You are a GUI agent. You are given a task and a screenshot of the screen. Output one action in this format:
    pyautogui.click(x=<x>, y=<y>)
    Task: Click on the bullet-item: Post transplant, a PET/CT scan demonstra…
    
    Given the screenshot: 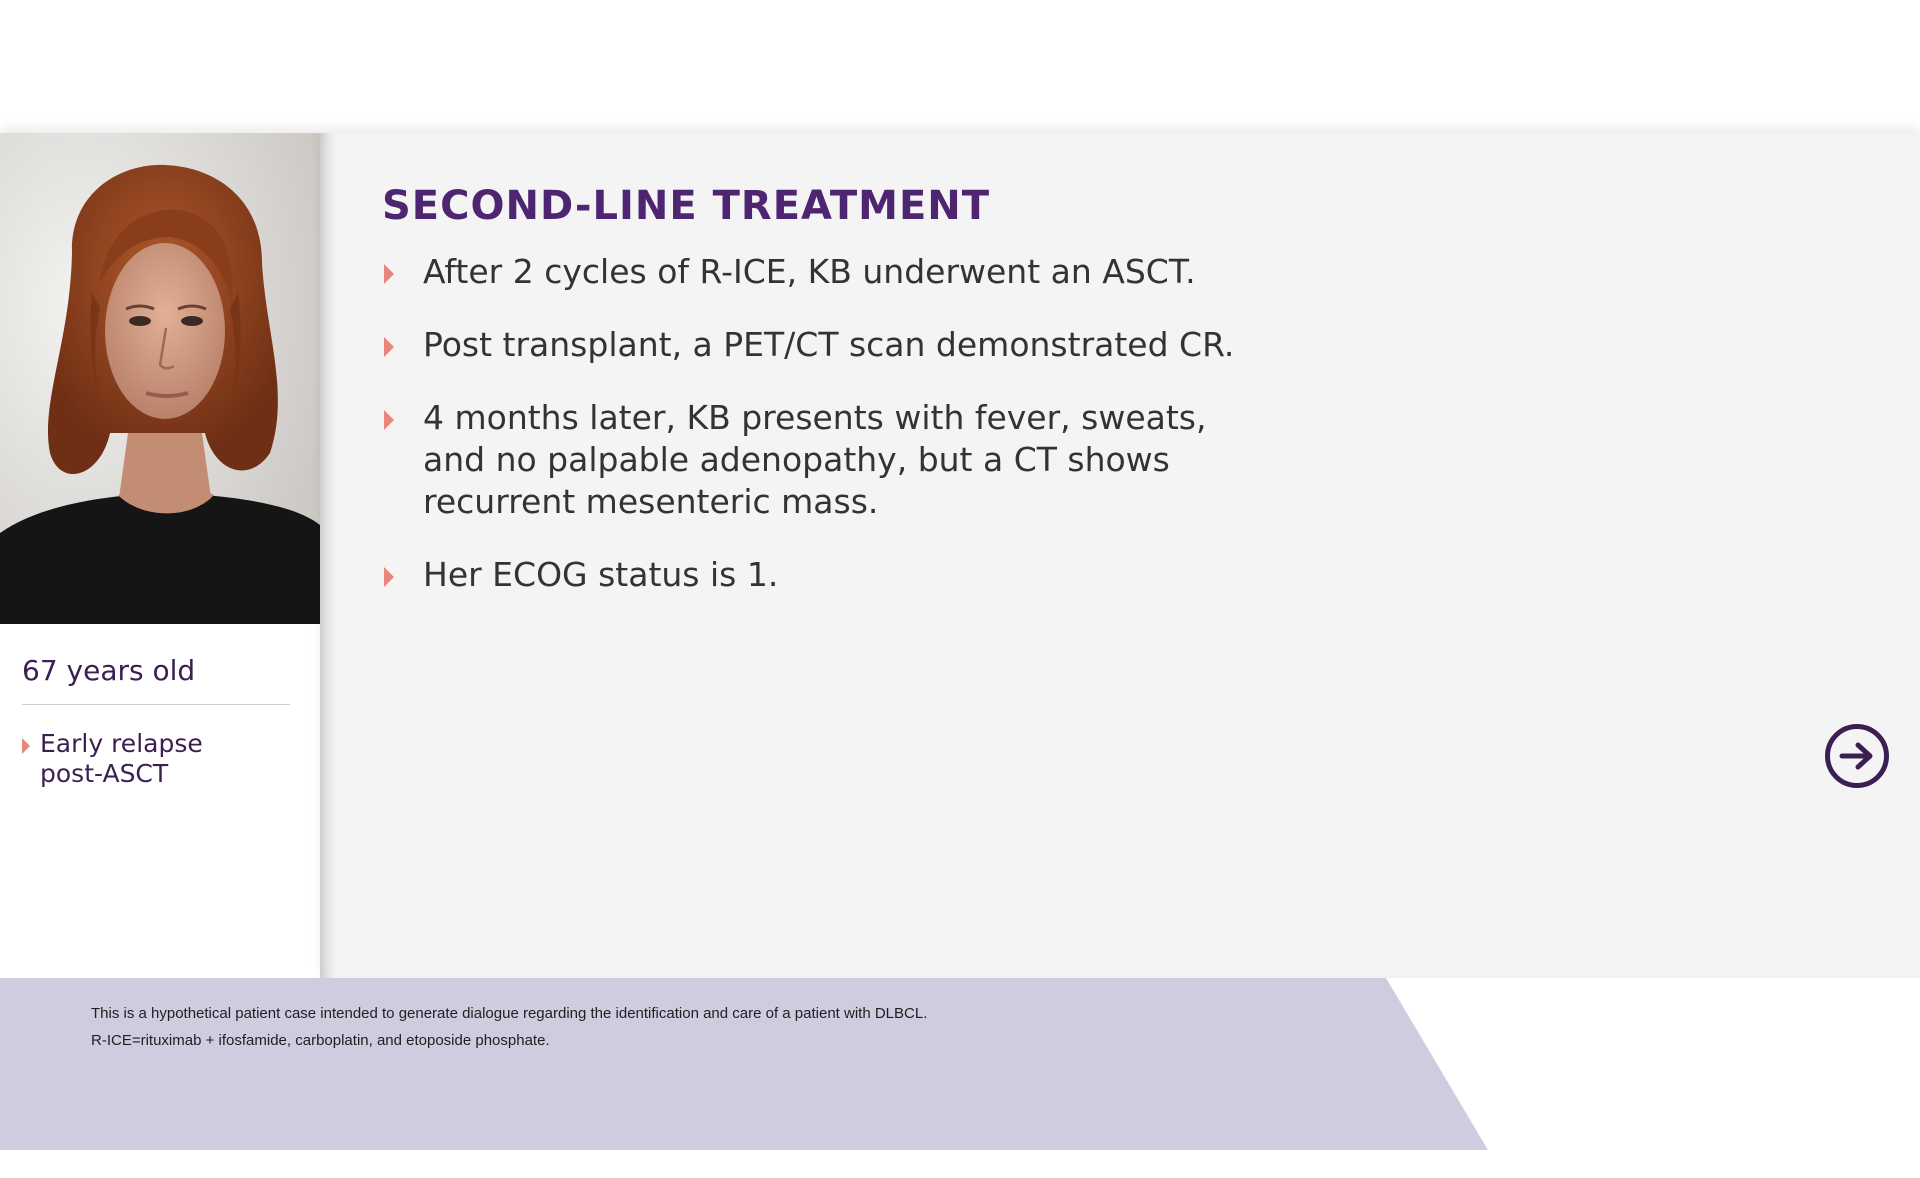 What is the action you would take?
    pyautogui.click(x=832, y=345)
    